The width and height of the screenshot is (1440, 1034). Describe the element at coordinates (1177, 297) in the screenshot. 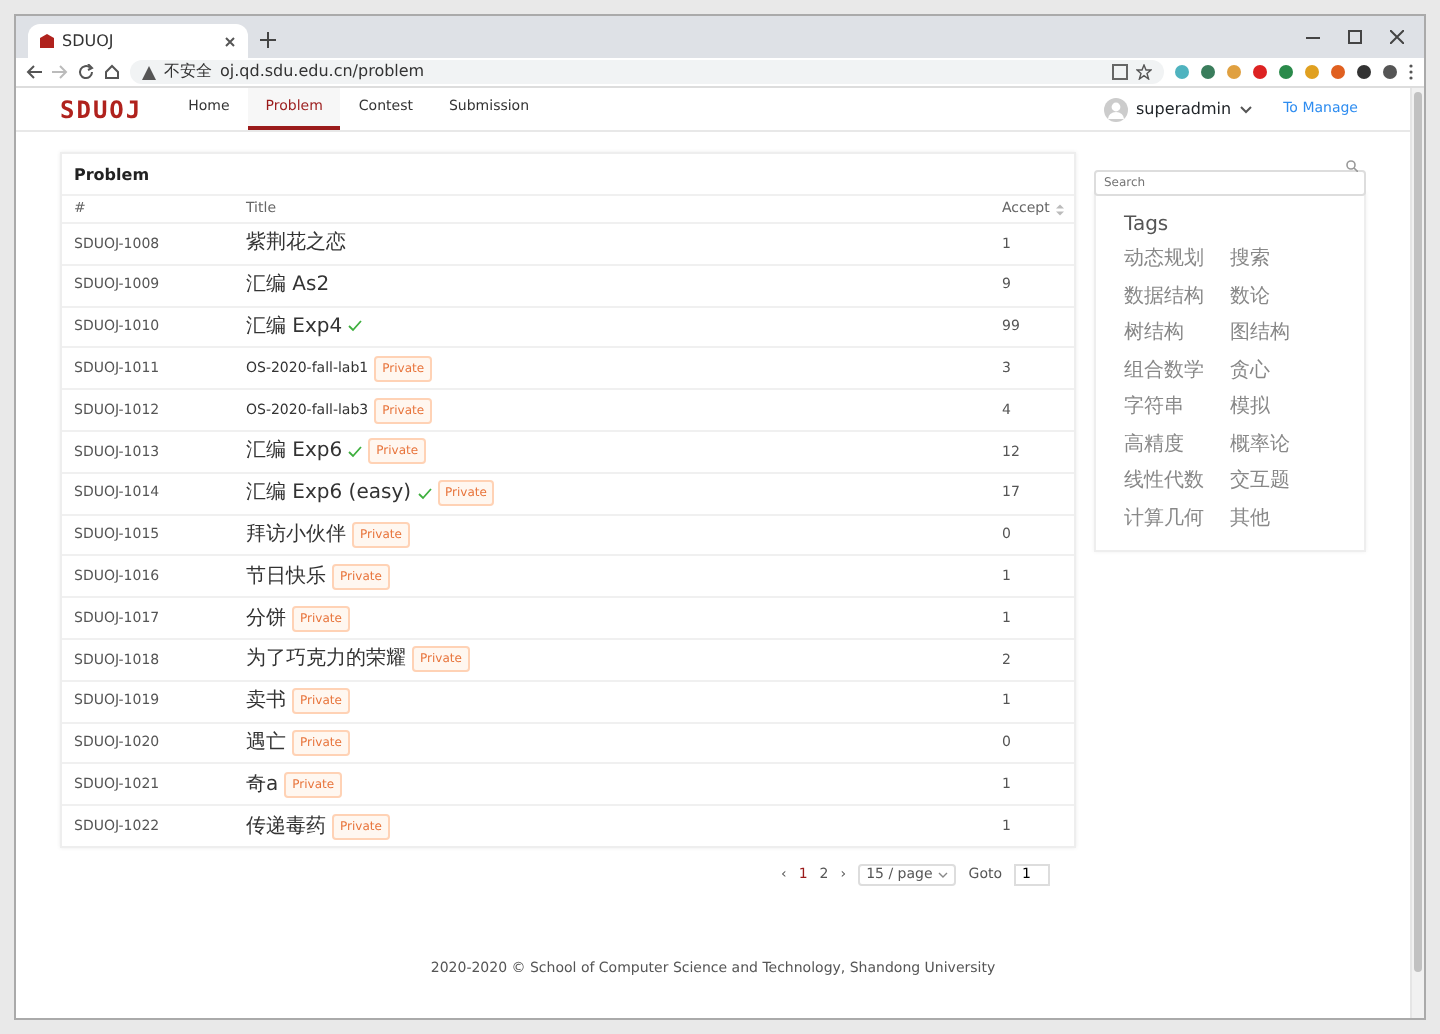

I see `tag-link: 数据结构` at that location.